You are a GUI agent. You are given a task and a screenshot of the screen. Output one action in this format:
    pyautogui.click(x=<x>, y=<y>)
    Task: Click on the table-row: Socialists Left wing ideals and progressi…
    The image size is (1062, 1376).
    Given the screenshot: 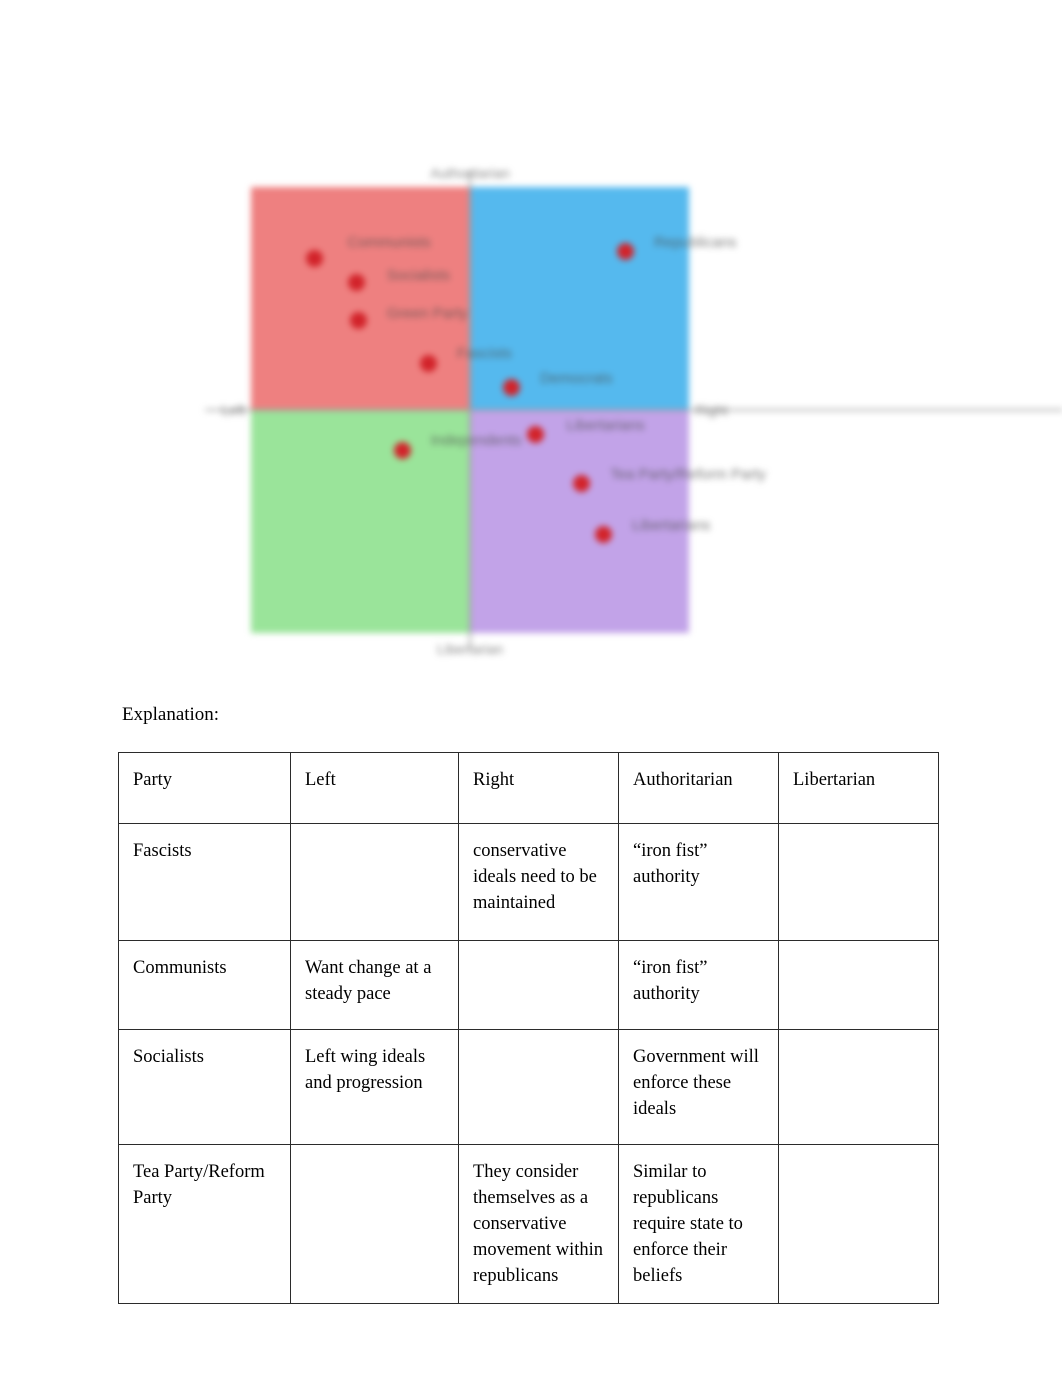 What is the action you would take?
    pyautogui.click(x=528, y=1087)
    